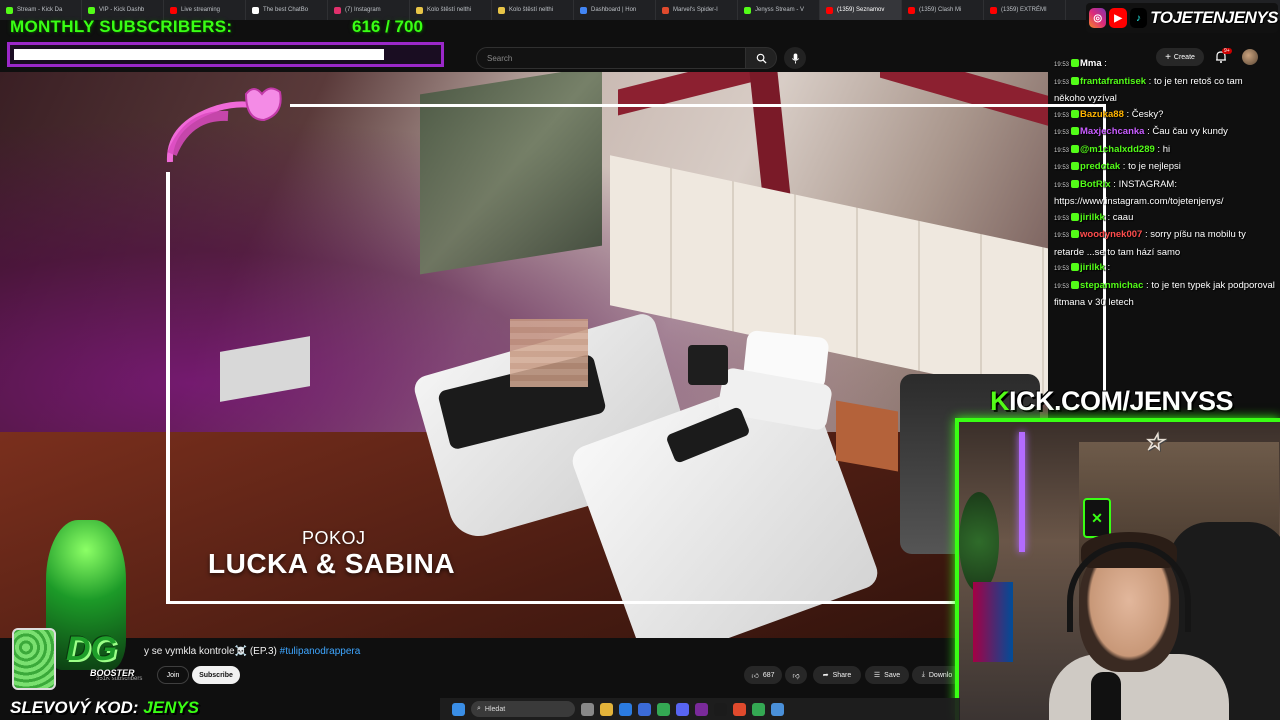 Image resolution: width=1280 pixels, height=720 pixels. Describe the element at coordinates (1147, 114) in the screenshot. I see `chat-text: Česky?` at that location.